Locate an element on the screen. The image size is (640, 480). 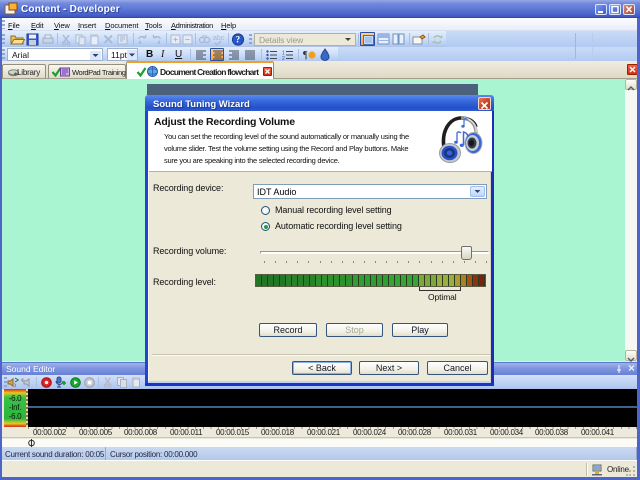
svg-text: 2 is located at coordinates (283, 58).